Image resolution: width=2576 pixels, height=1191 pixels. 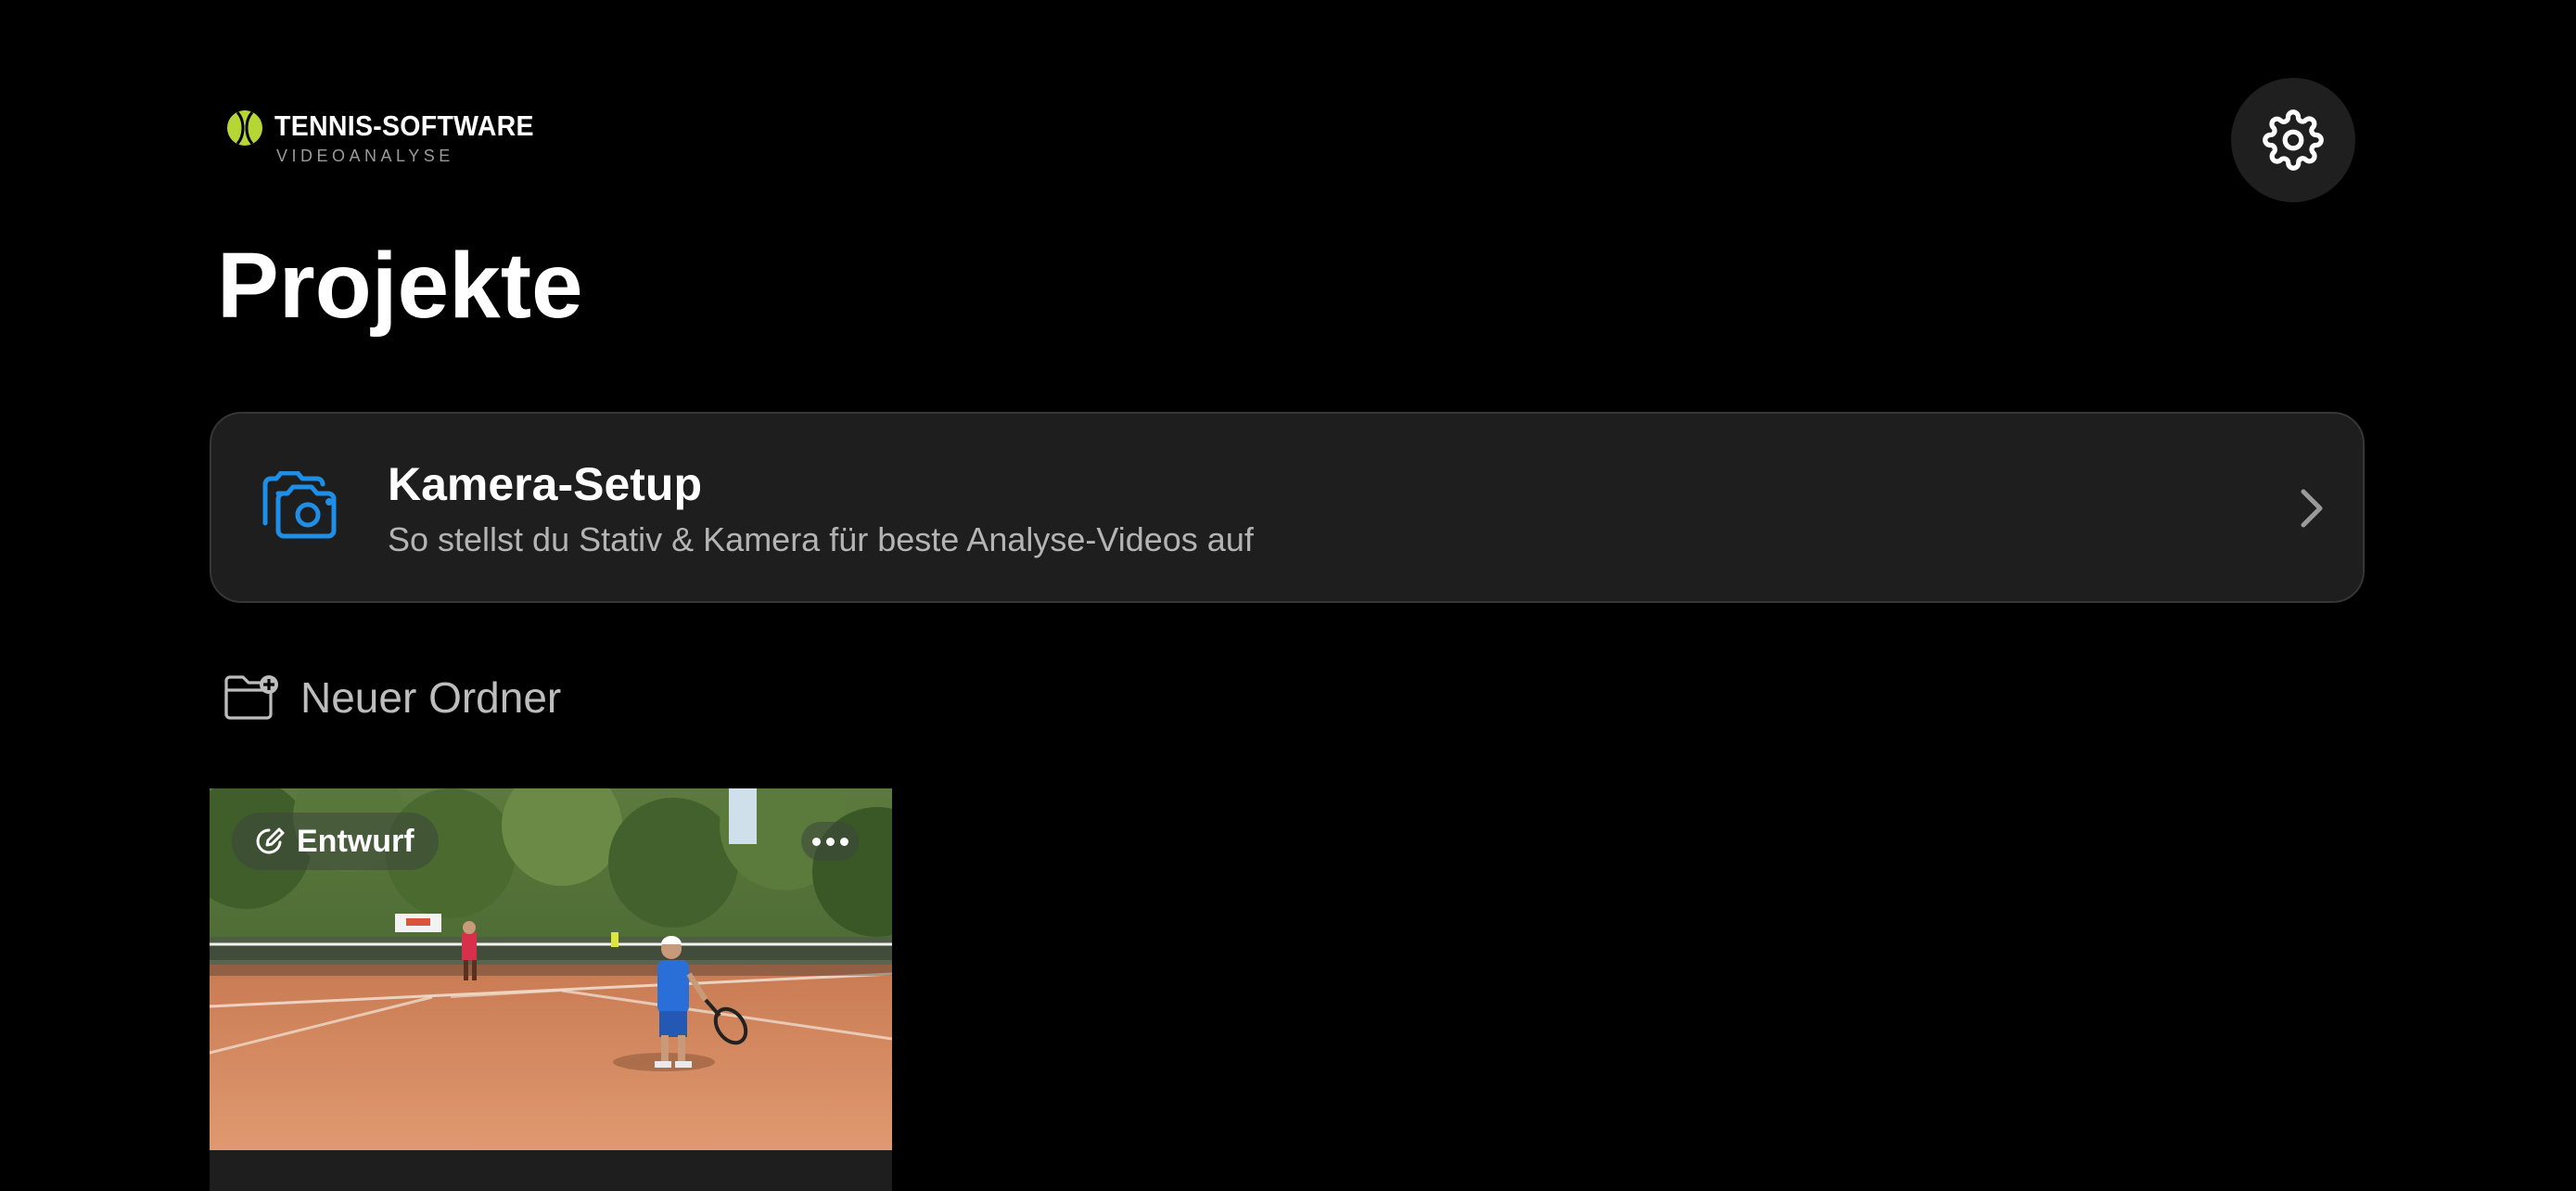 I want to click on app-logo: TENNIS-SOFTWARE VIDEOANALYSE, so click(x=393, y=139).